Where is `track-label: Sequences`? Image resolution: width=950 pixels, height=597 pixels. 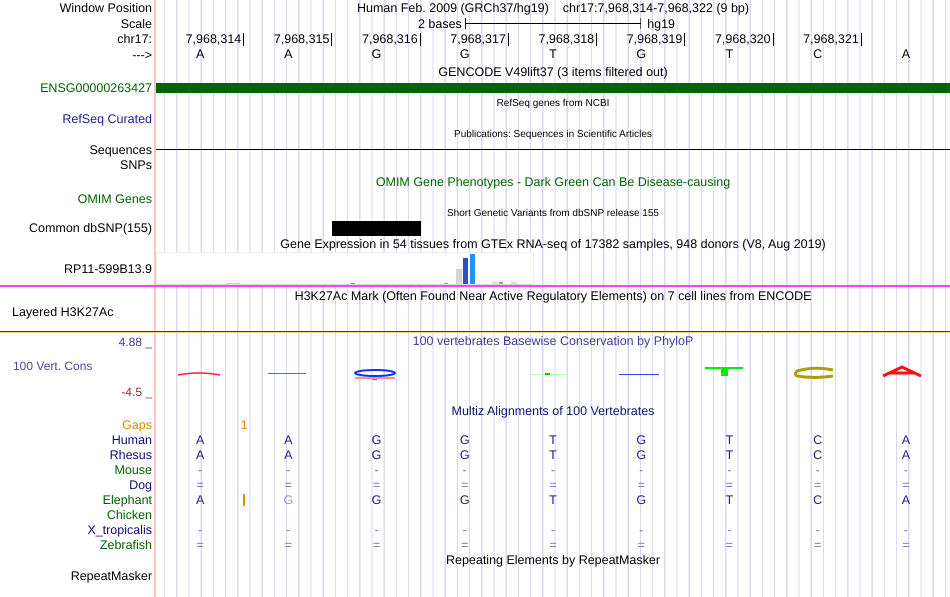
track-label: Sequences is located at coordinates (121, 149).